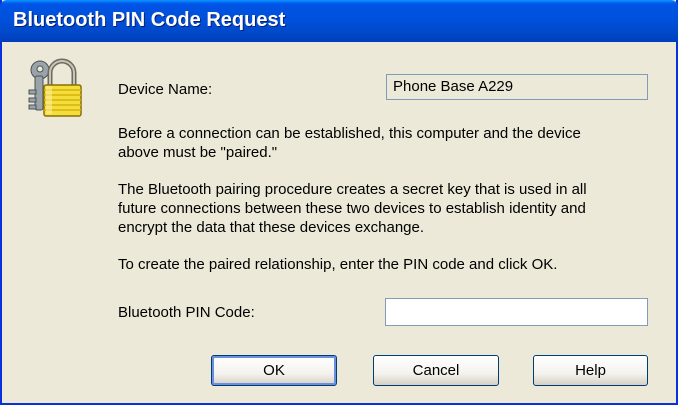  What do you see at coordinates (339, 21) in the screenshot?
I see `title-bar: Bluetooth PIN Code Request` at bounding box center [339, 21].